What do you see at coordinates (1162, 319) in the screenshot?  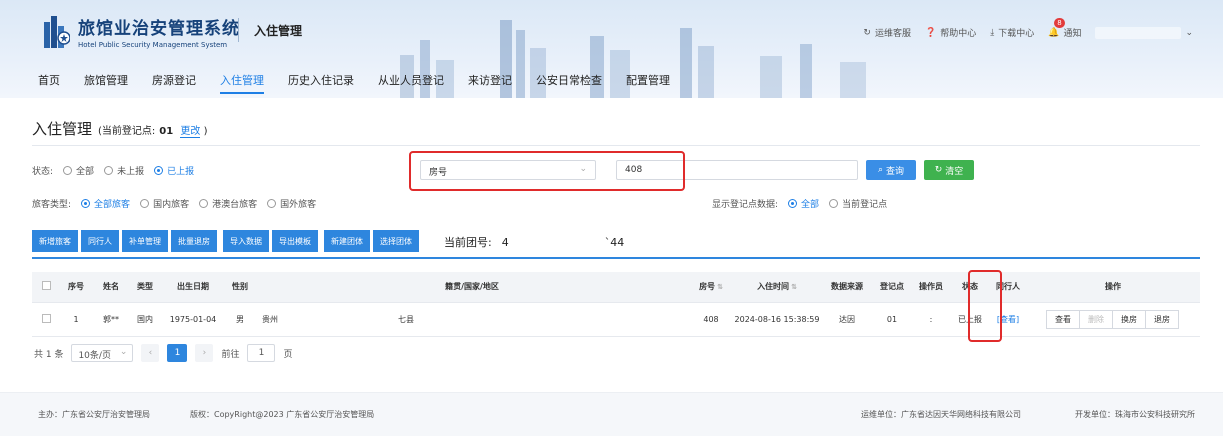 I see `checkout-button: 退房` at bounding box center [1162, 319].